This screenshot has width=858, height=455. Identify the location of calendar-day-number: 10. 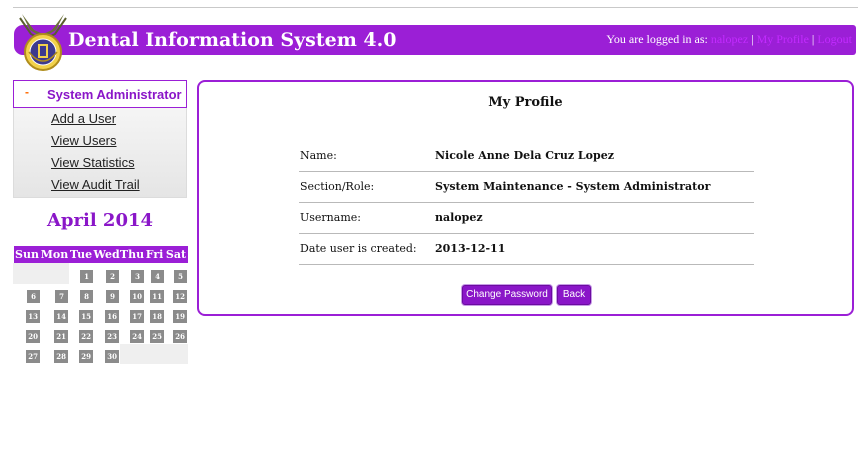
(137, 296).